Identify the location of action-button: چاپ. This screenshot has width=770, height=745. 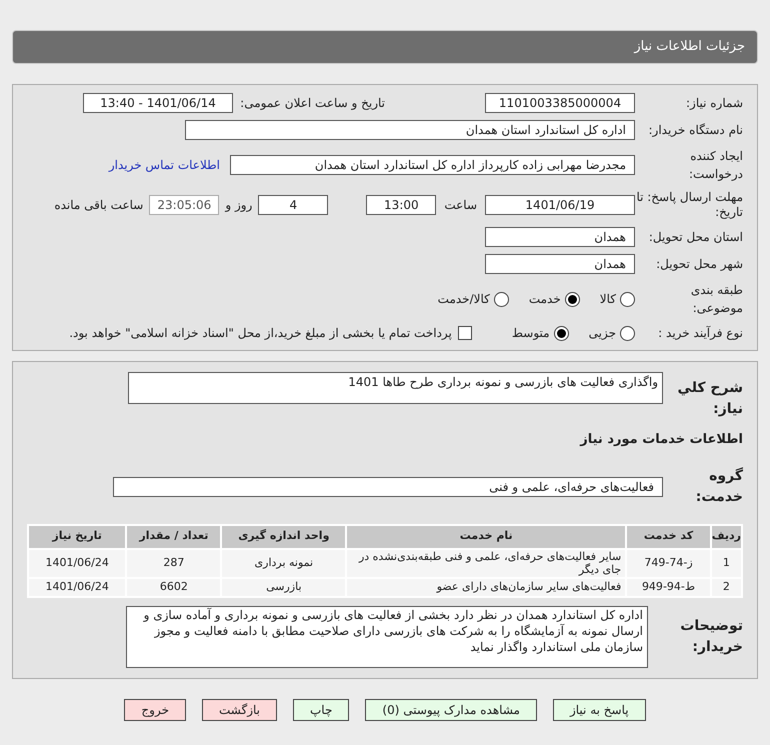
(321, 709).